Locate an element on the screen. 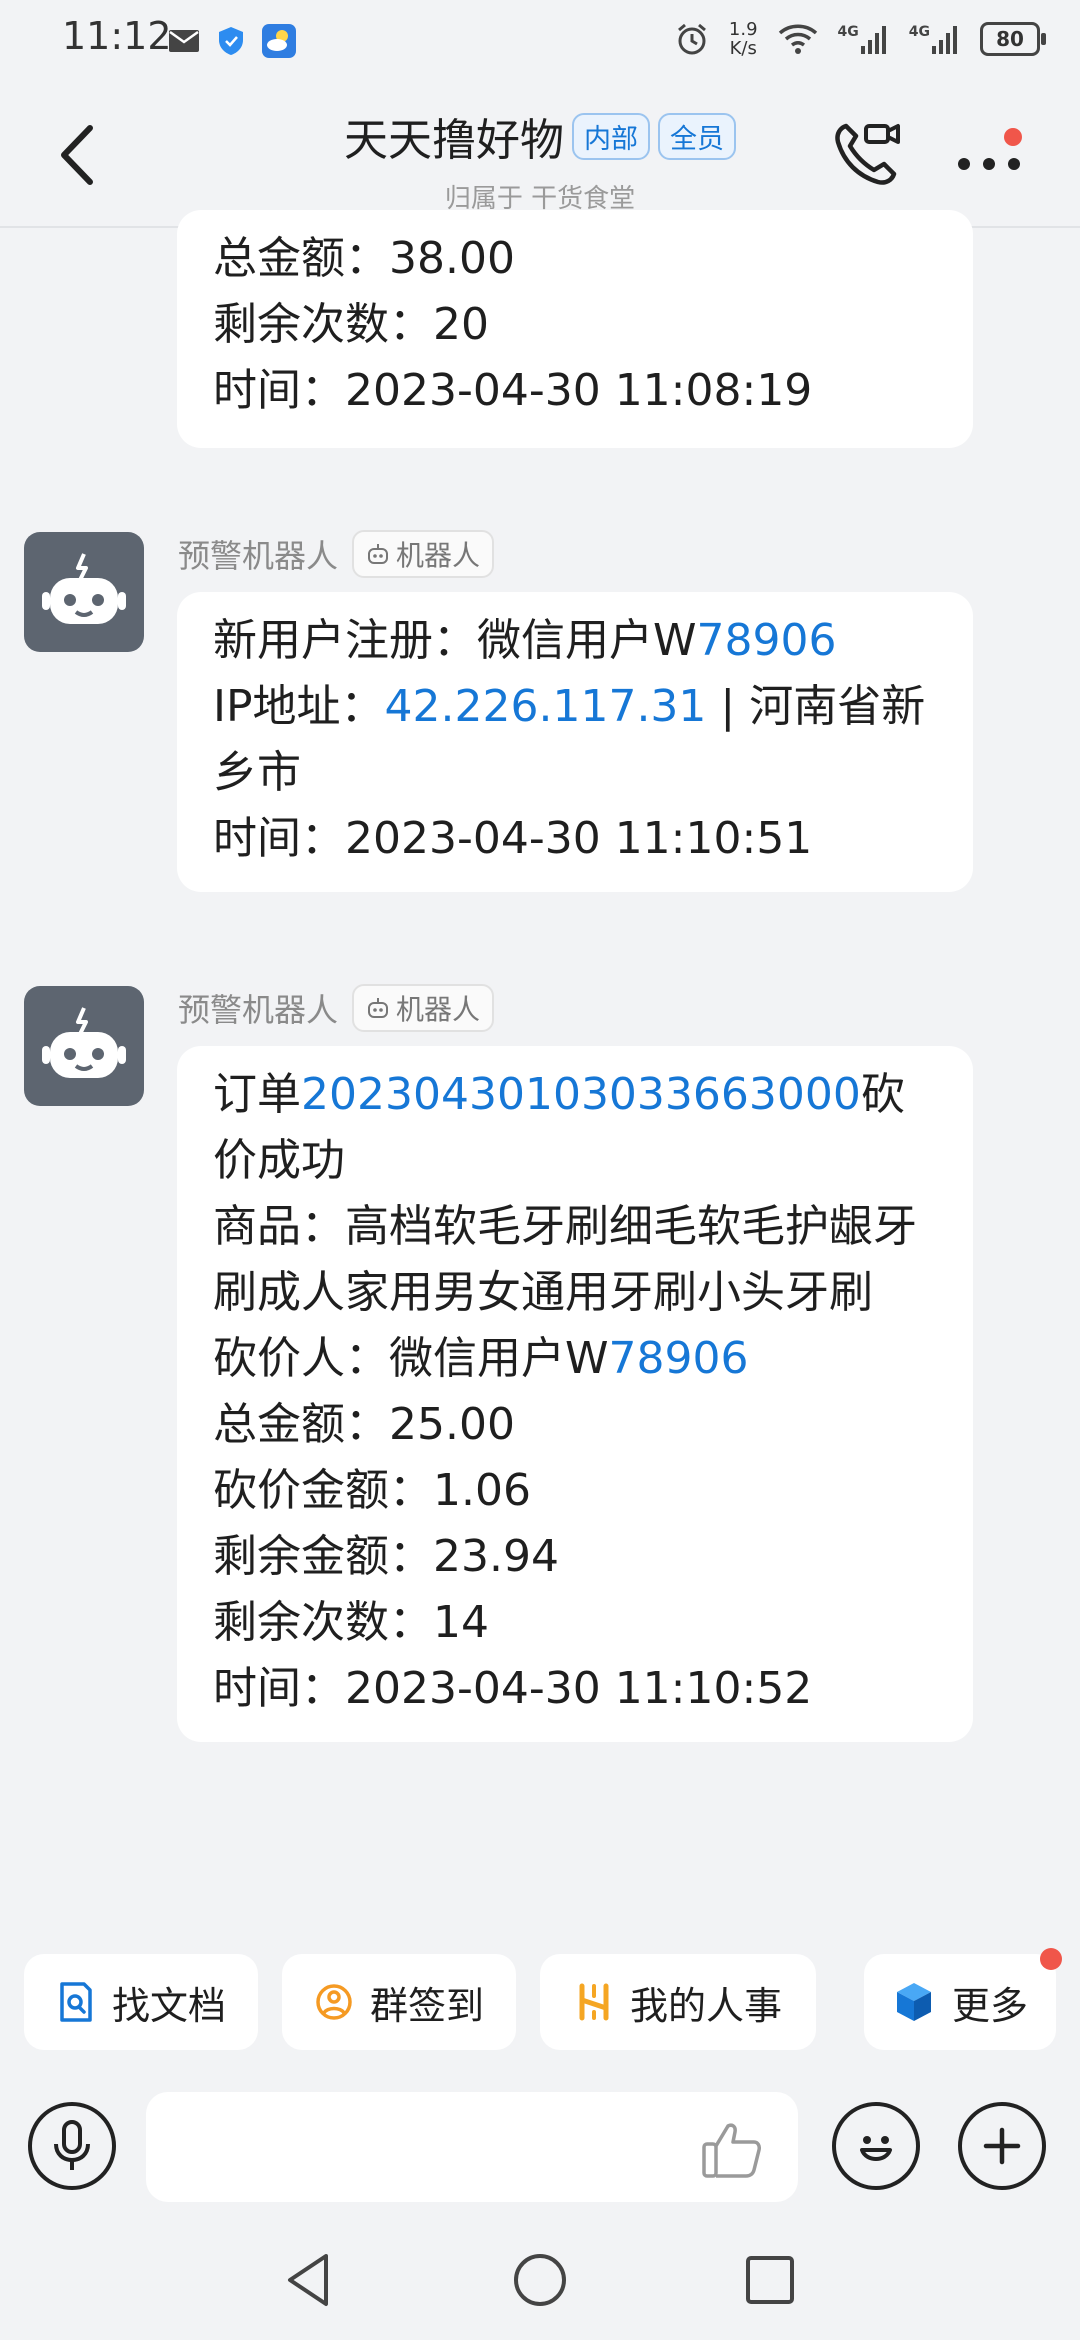  status-bar: 11:12 1.9 K/s 4G 4G 80 is located at coordinates (540, 40).